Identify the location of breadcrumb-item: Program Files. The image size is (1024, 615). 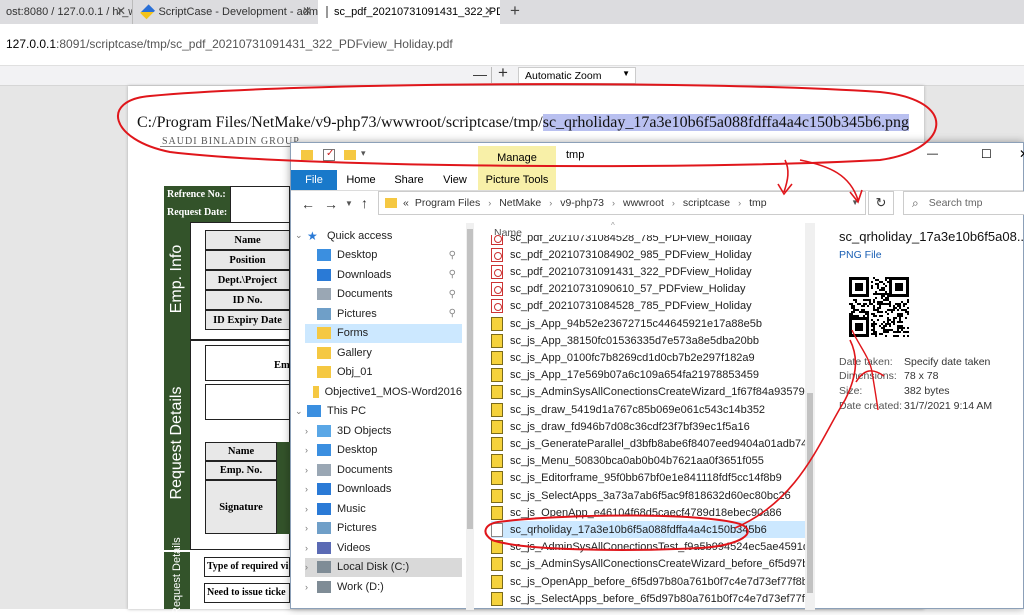
(447, 203).